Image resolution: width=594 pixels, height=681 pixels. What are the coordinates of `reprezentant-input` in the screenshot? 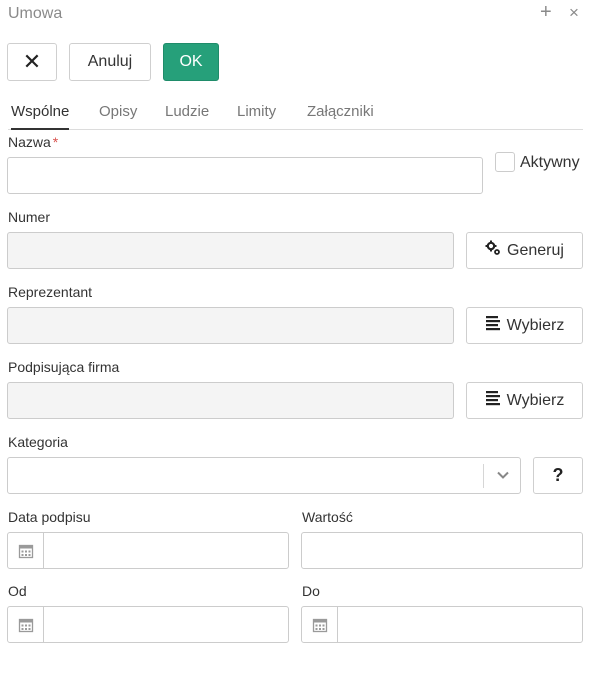 It's located at (230, 325).